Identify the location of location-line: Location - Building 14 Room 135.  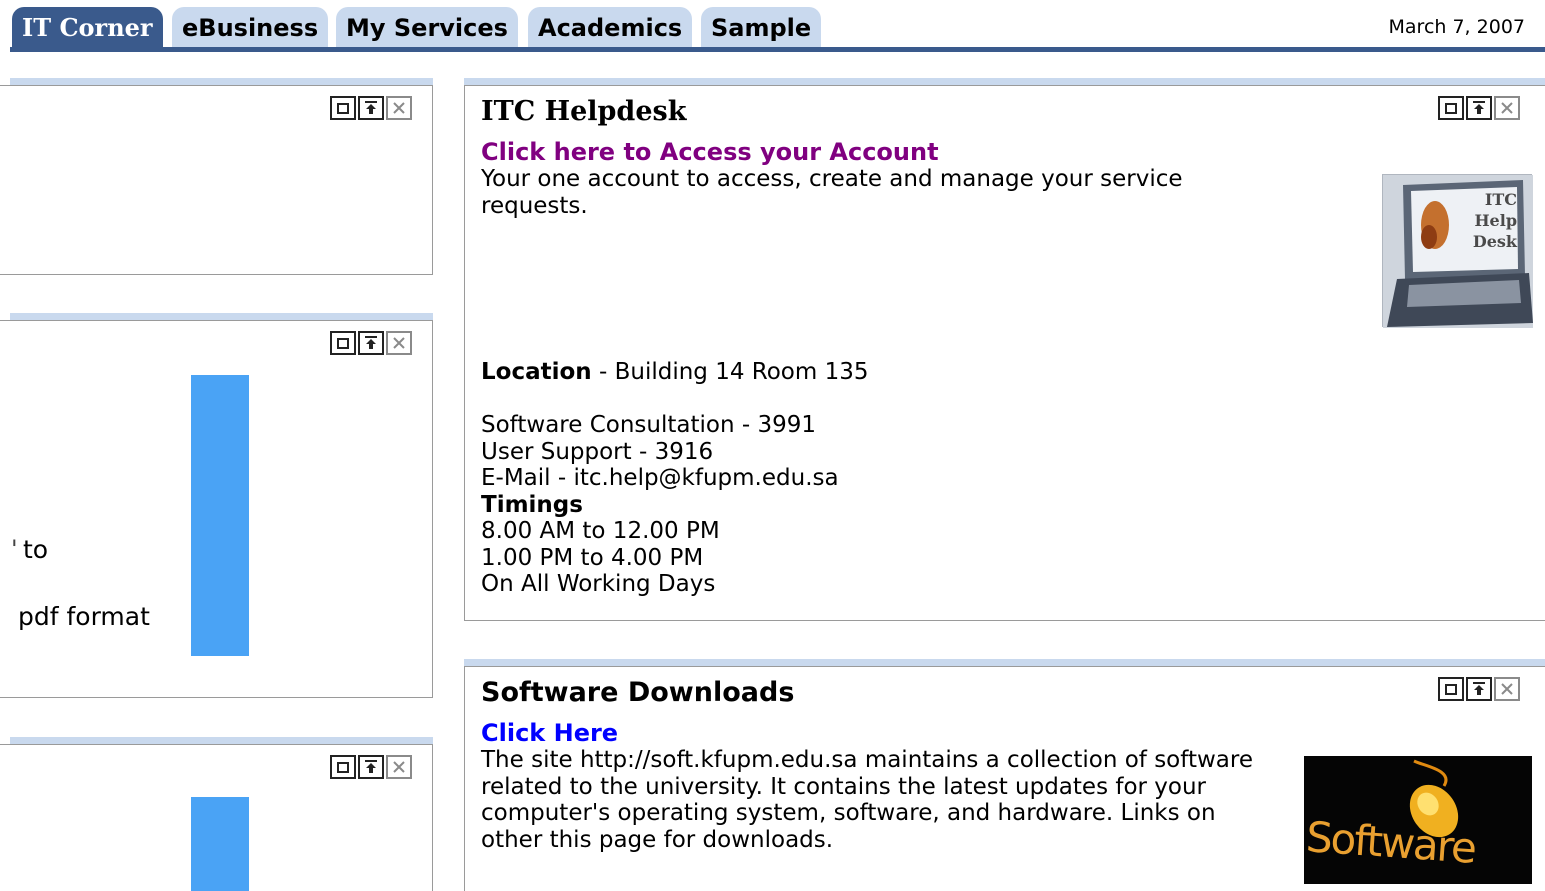
(675, 372).